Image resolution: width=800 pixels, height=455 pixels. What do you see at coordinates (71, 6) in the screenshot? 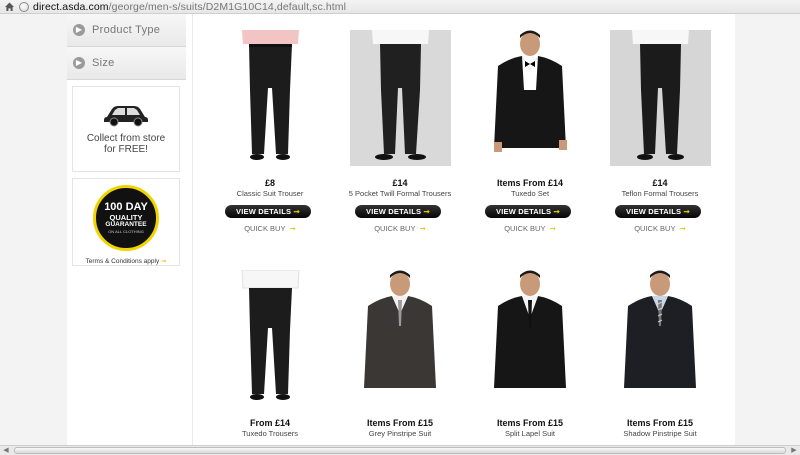
I see `url-host: direct.asda.com` at bounding box center [71, 6].